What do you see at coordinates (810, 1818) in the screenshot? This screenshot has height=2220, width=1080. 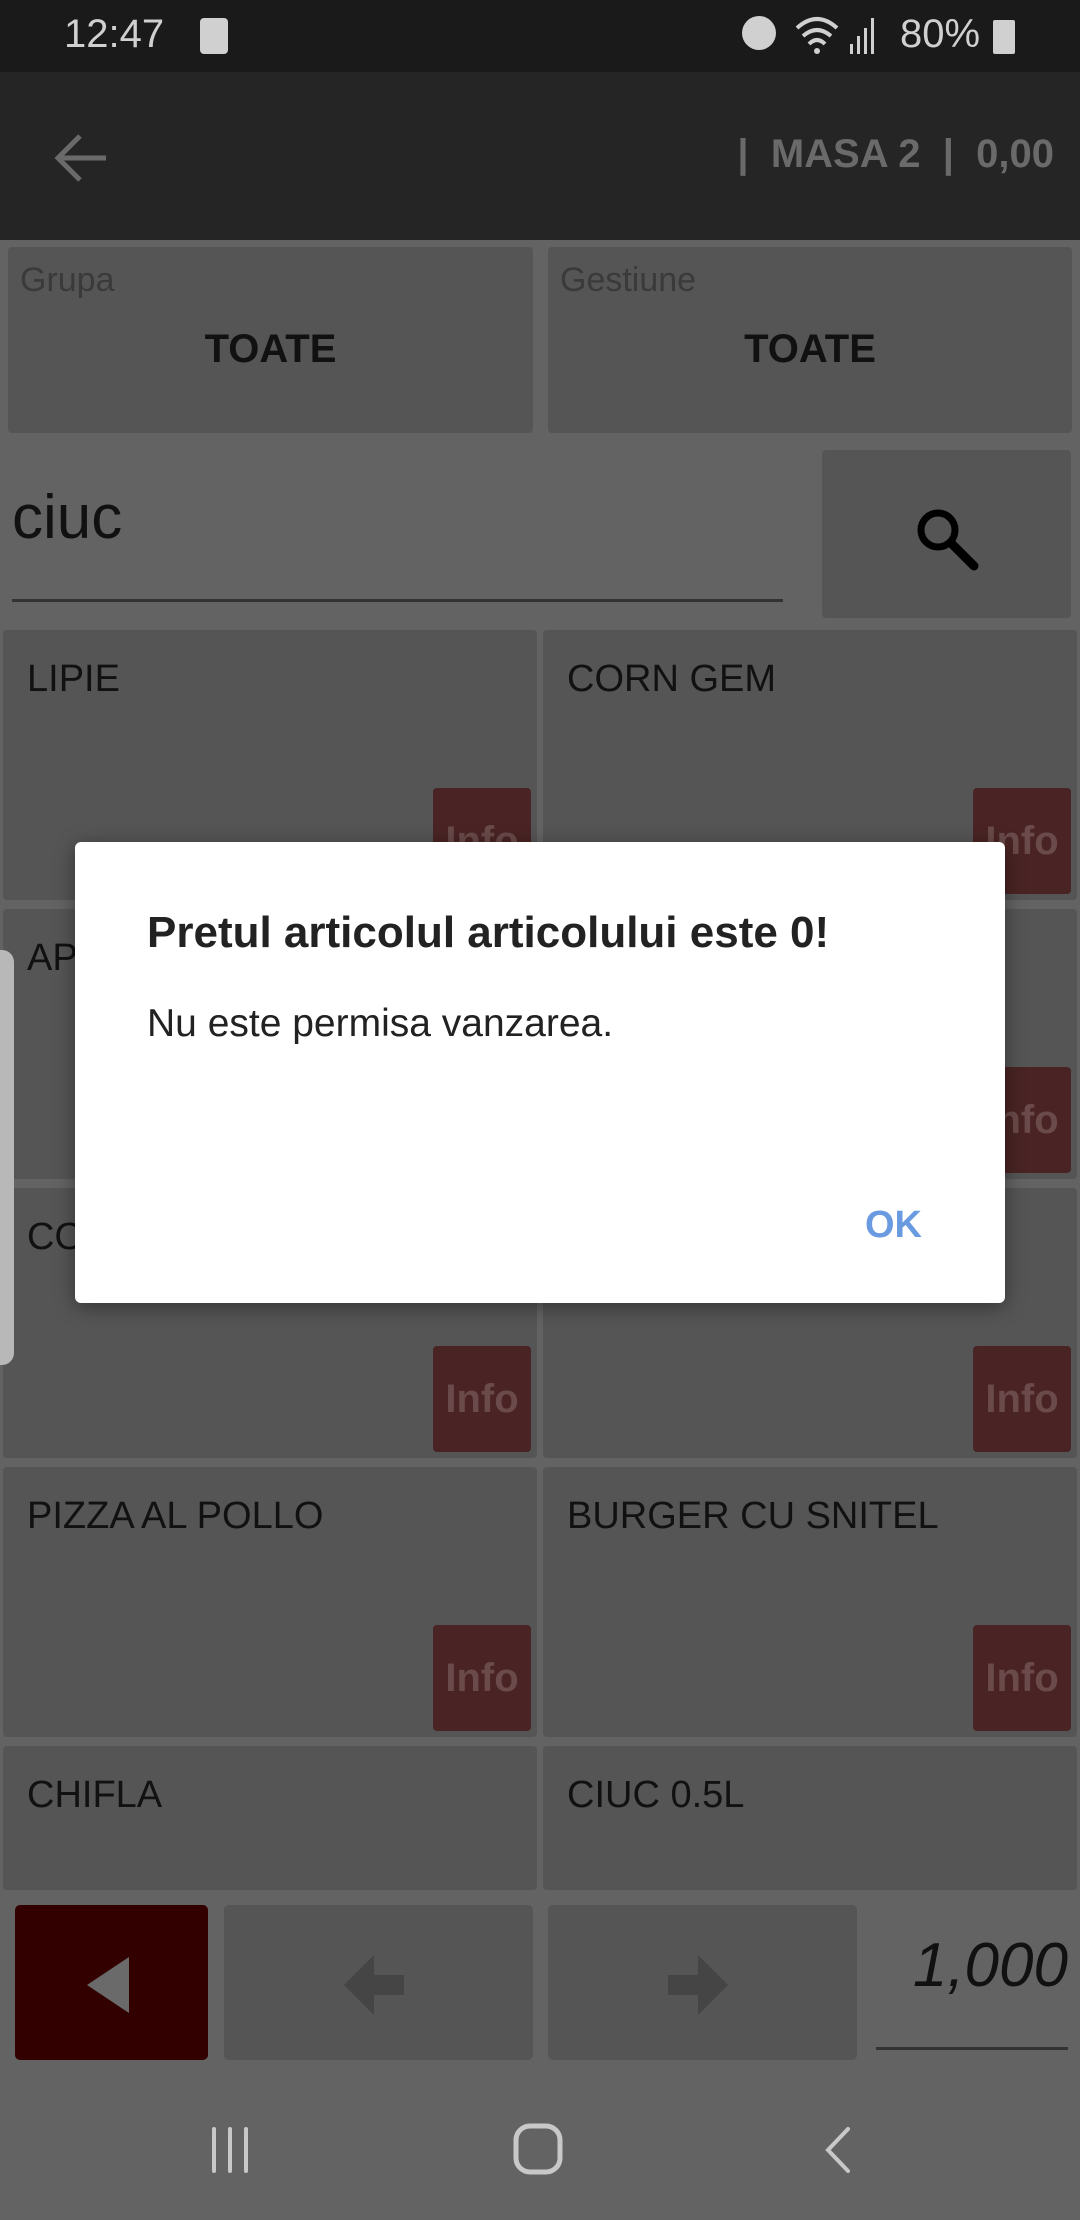 I see `product-tile: CIUC 0.5L` at bounding box center [810, 1818].